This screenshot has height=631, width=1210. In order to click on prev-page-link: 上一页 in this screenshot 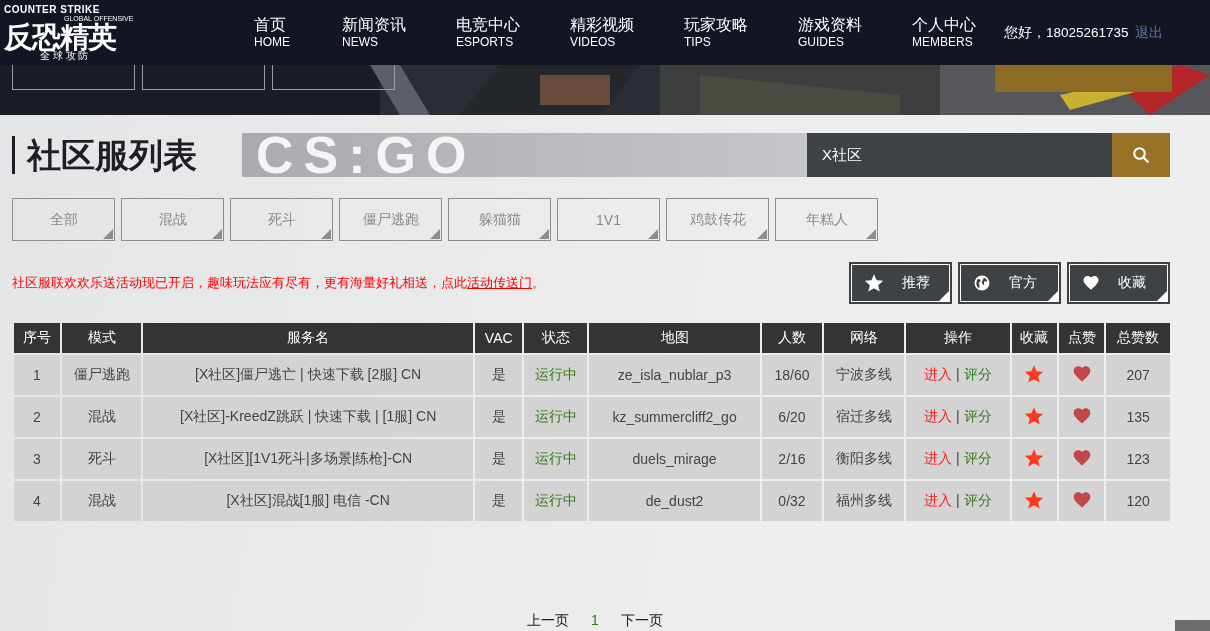, I will do `click(548, 621)`.